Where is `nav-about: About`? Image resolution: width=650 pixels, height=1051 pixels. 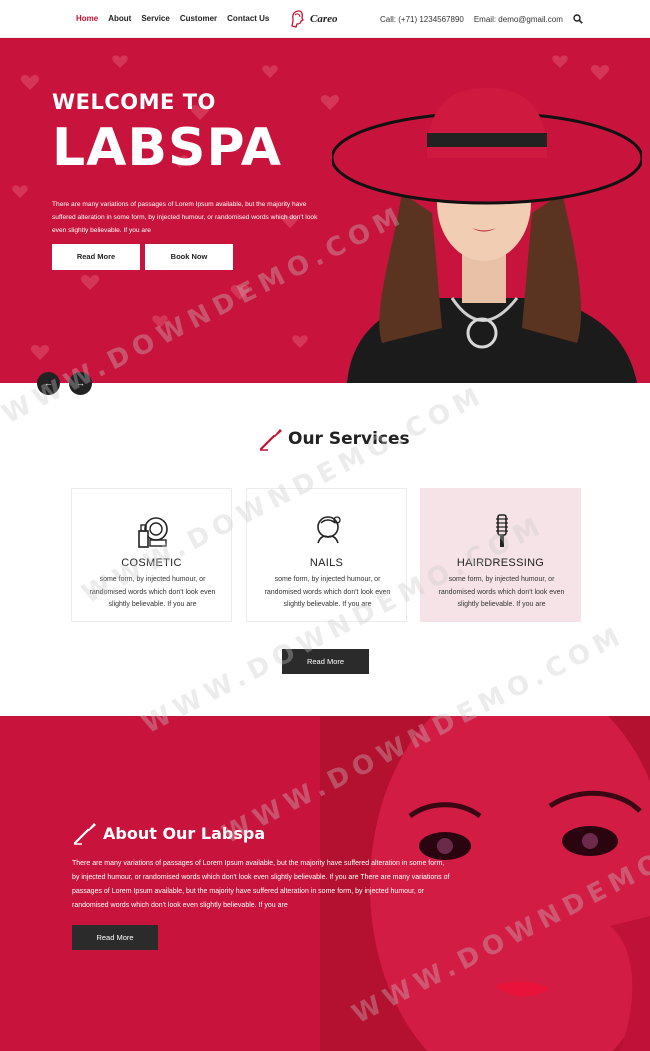 nav-about: About is located at coordinates (119, 18).